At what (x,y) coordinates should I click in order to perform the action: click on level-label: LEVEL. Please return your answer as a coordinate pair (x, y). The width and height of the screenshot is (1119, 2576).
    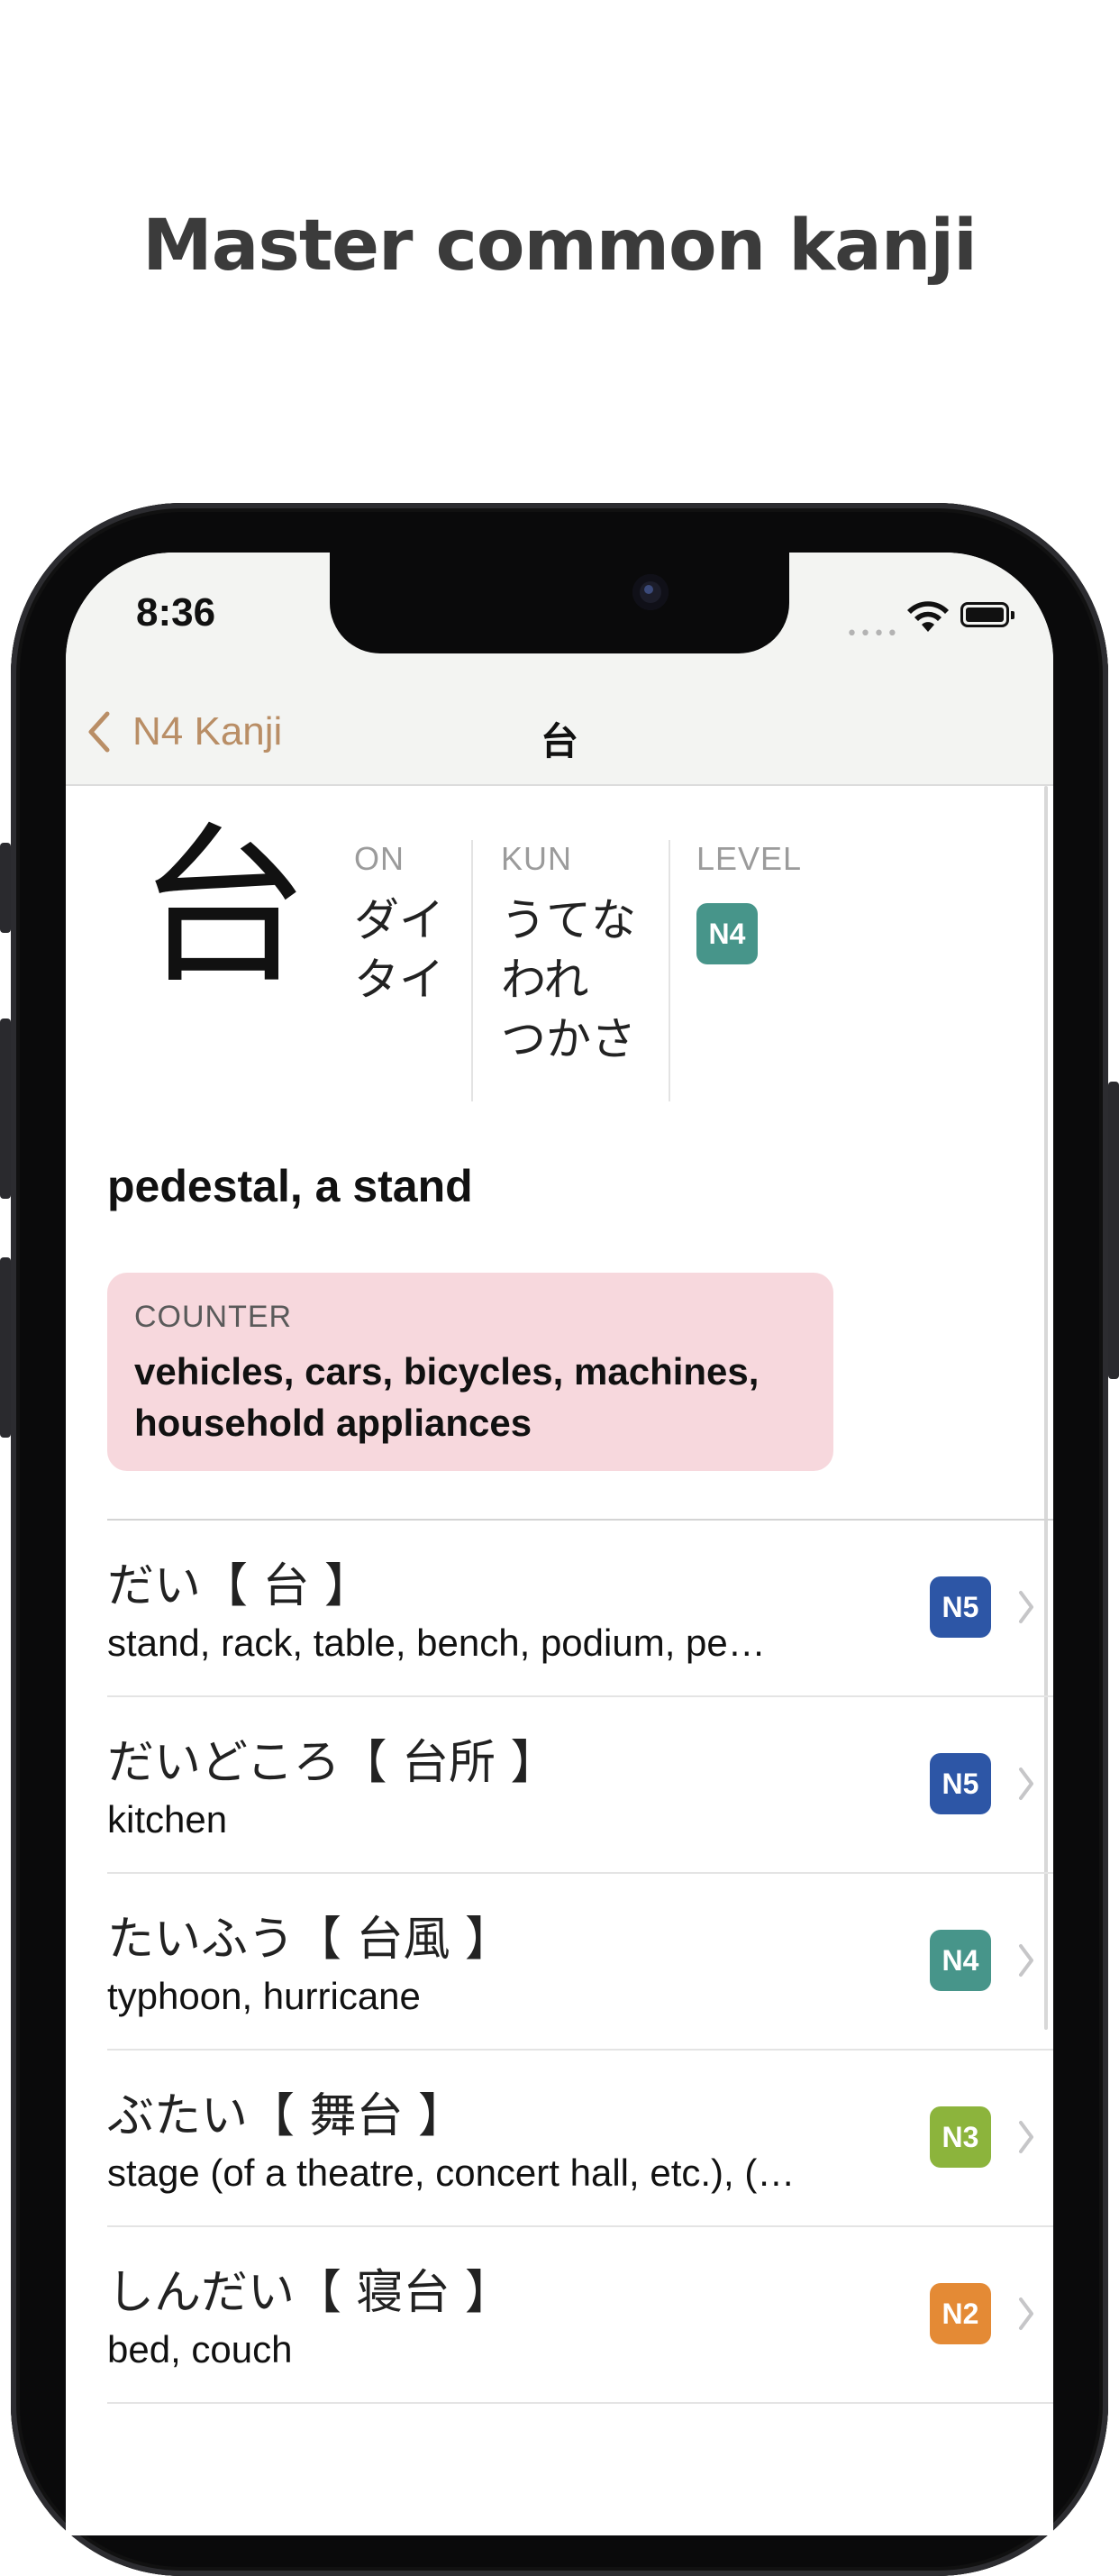
    Looking at the image, I should click on (750, 859).